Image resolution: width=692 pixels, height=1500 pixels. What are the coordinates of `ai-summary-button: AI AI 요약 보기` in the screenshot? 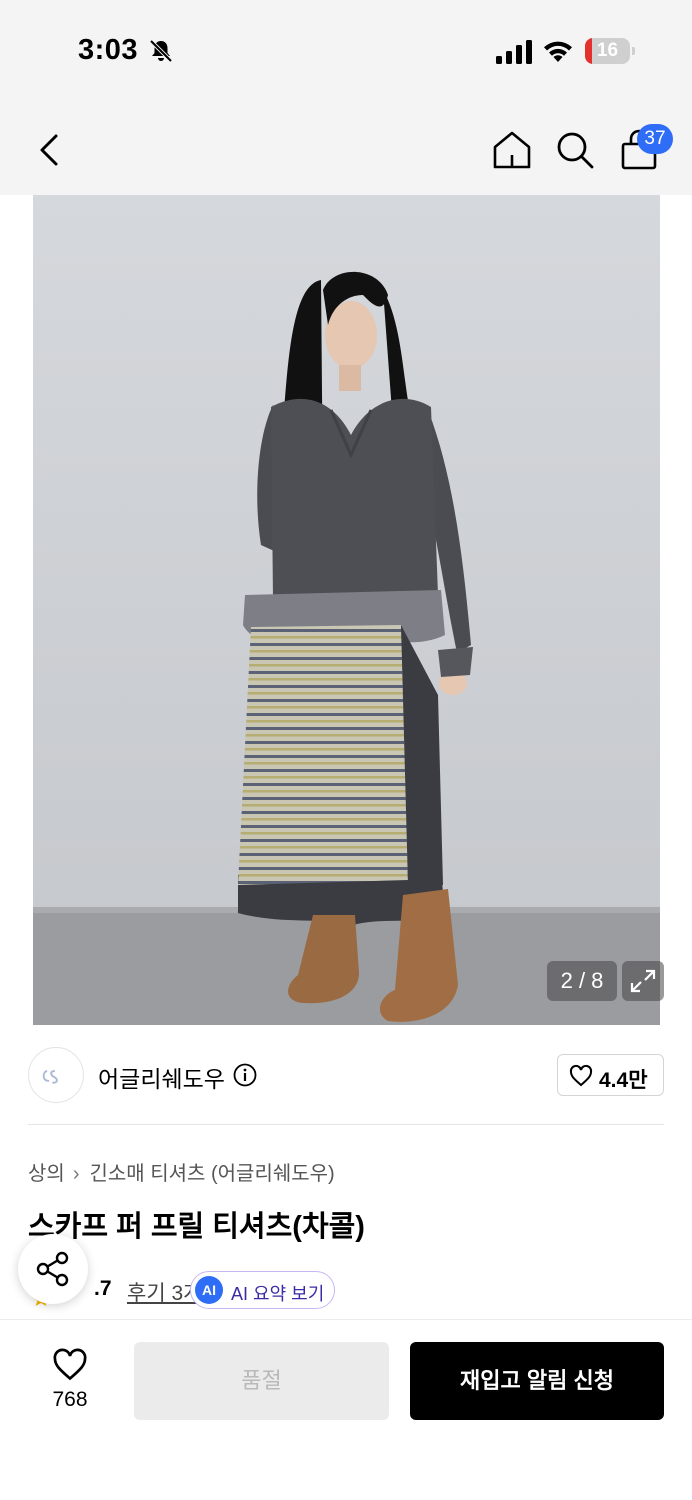 It's located at (262, 1290).